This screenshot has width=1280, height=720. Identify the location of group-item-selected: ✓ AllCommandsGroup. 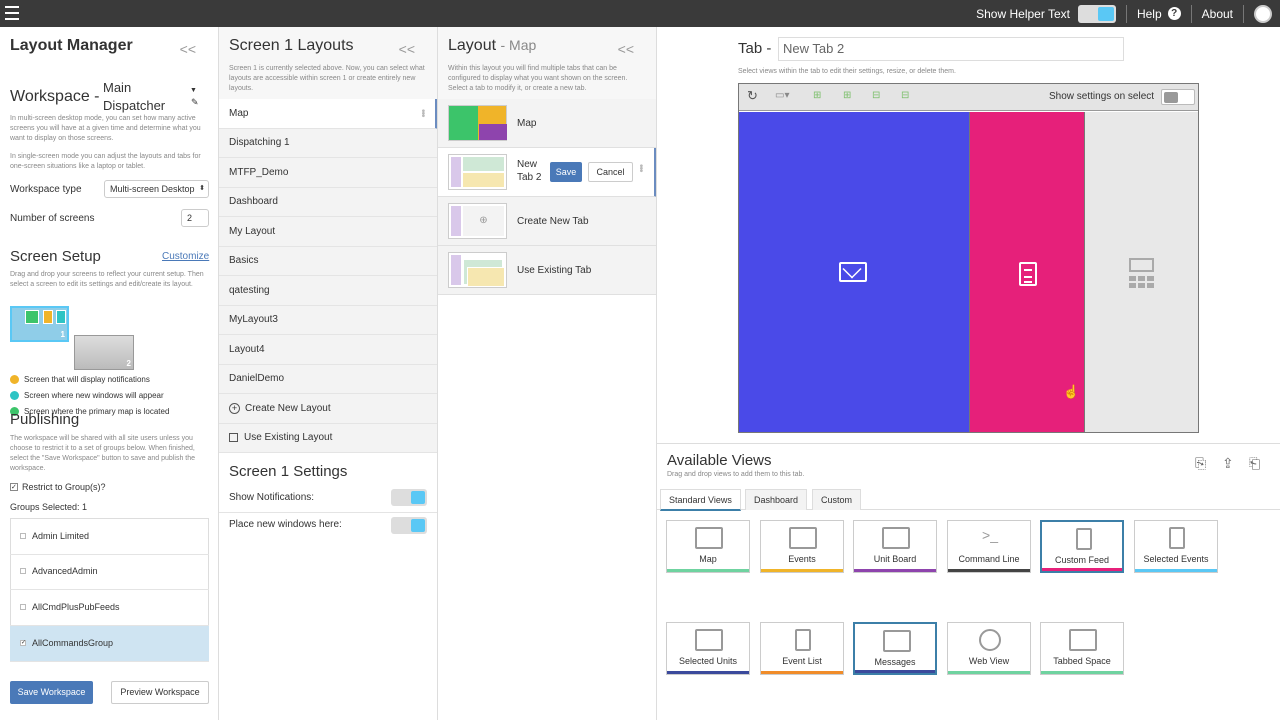
(109, 644).